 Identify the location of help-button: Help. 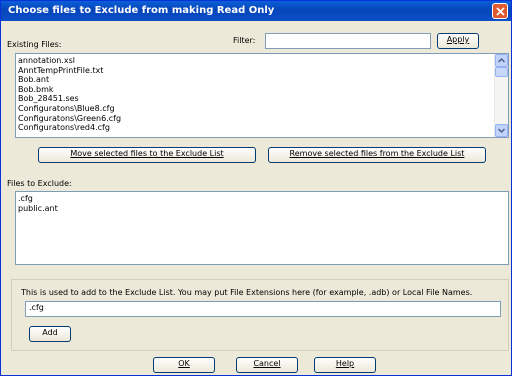
(345, 365).